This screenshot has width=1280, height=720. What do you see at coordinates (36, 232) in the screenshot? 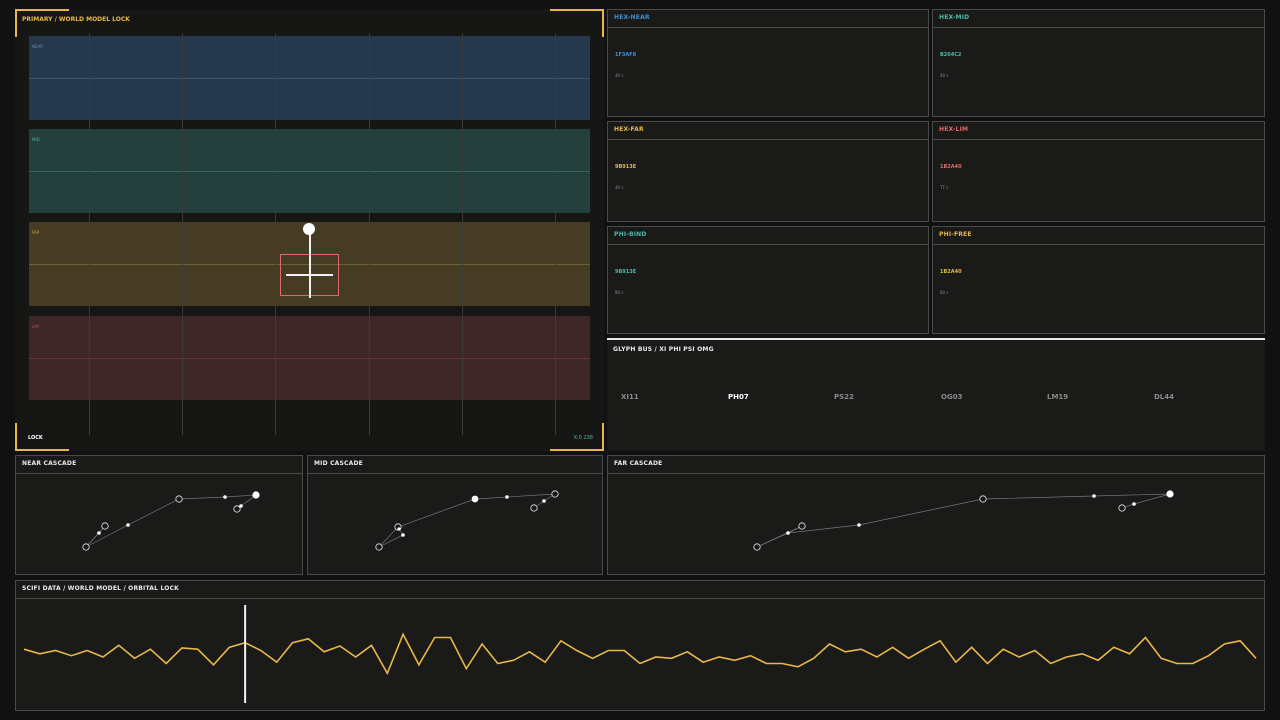
I see `band-label: FAR` at bounding box center [36, 232].